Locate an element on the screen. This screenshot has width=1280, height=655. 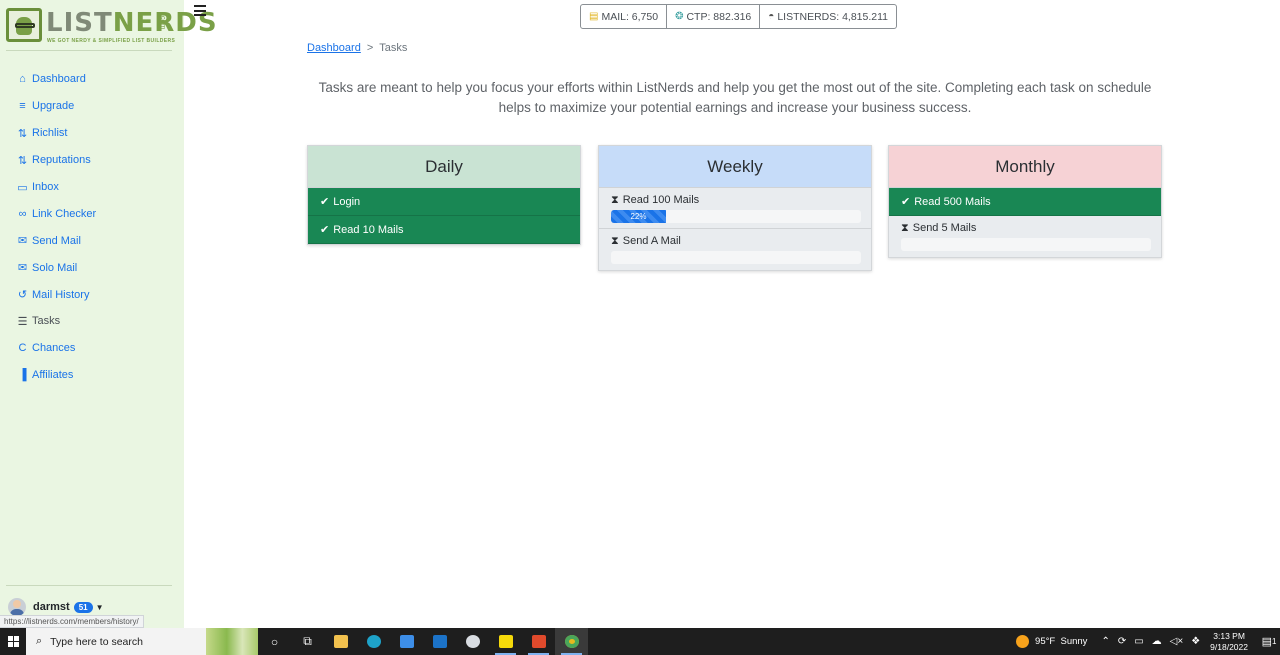
sidebar-item-label: Dashboard is located at coordinates (59, 79).